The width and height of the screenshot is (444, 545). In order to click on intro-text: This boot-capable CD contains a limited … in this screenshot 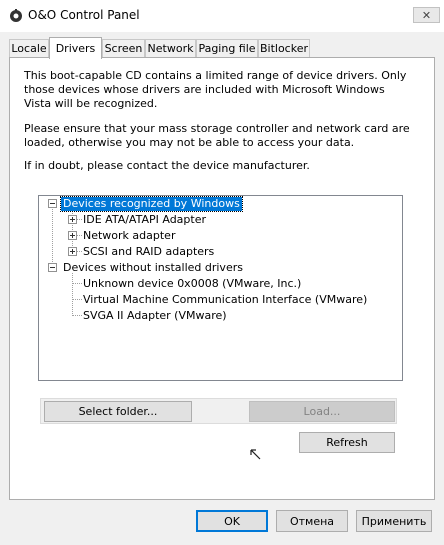, I will do `click(215, 89)`.